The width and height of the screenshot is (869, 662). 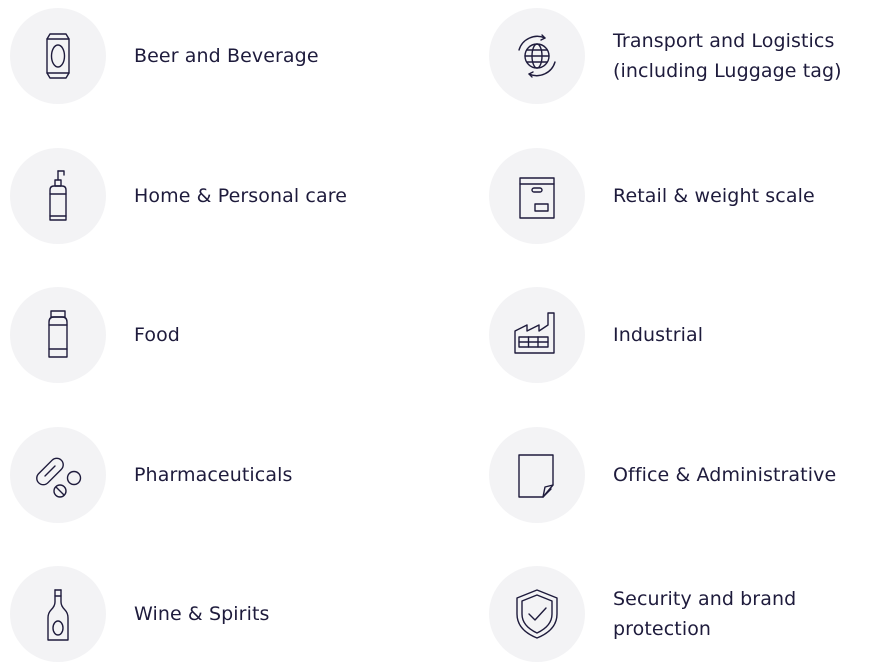 I want to click on category-industrial: Industrial, so click(x=596, y=335).